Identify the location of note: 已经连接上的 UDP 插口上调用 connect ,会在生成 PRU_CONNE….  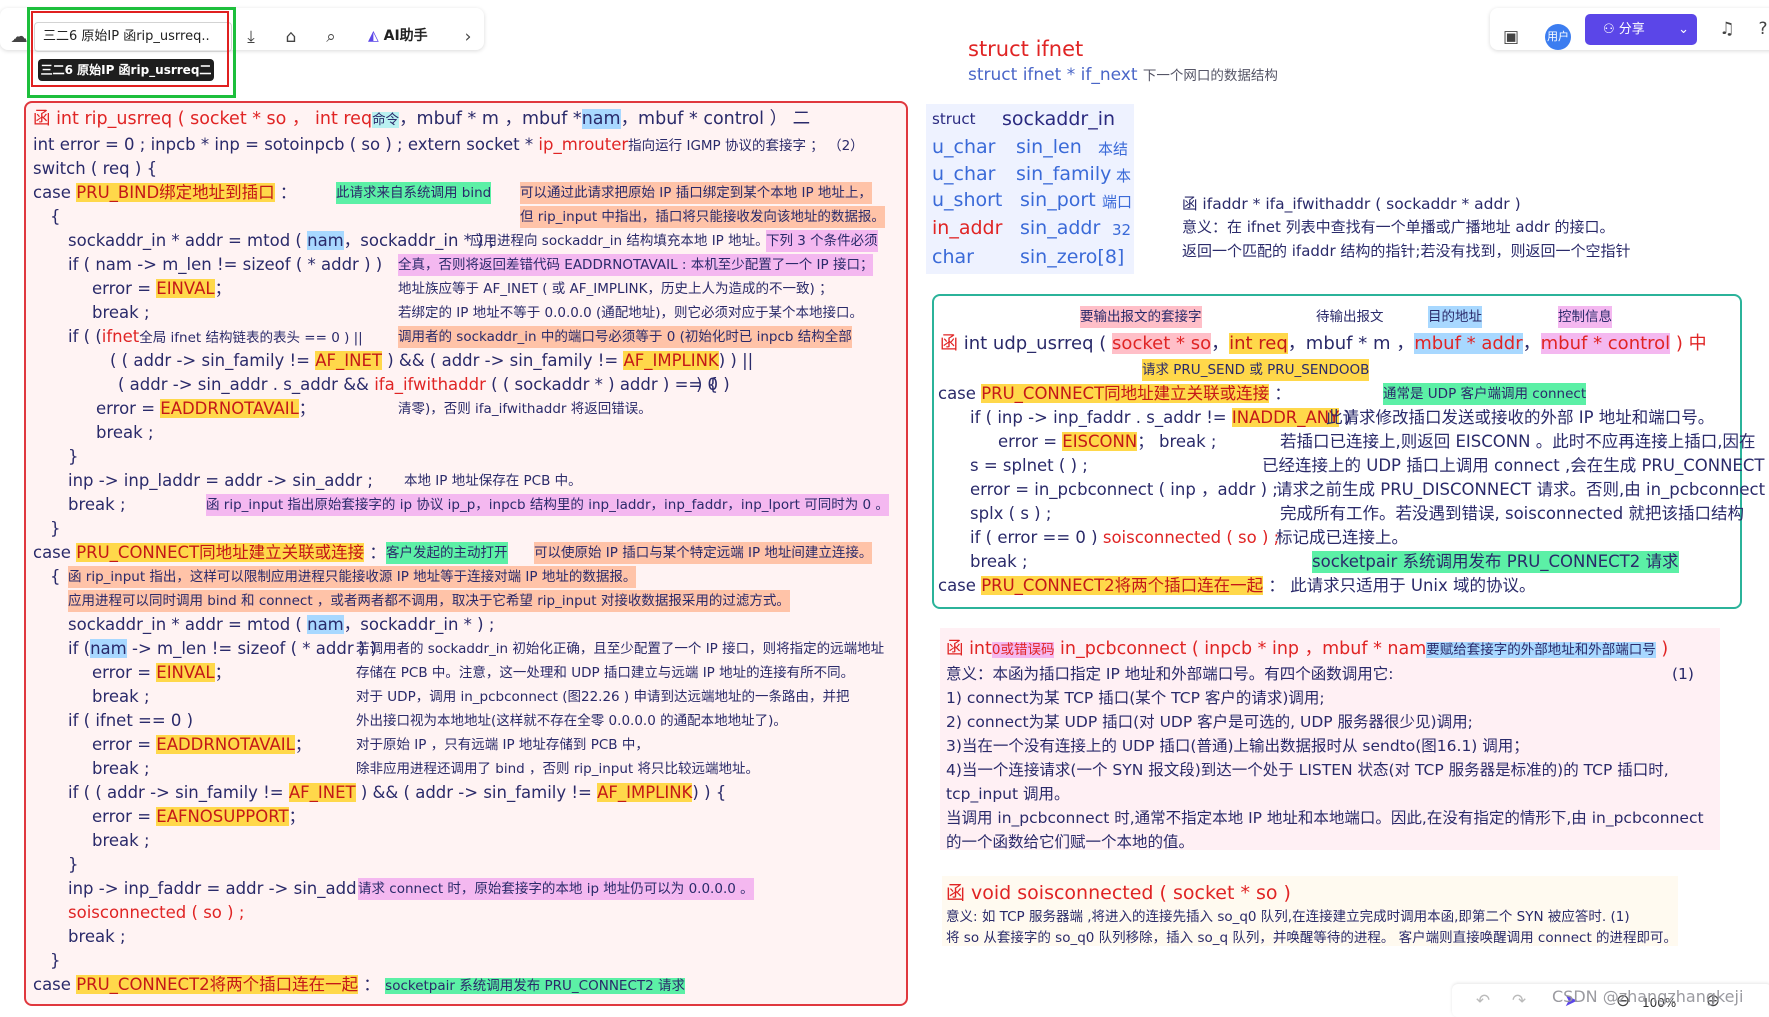
(1513, 465).